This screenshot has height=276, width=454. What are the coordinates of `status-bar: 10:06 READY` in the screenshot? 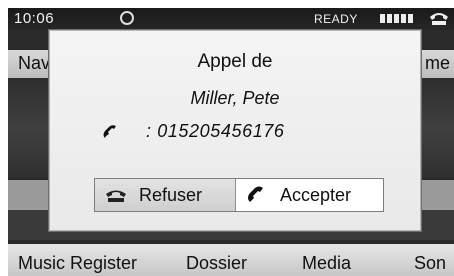 It's located at (231, 19).